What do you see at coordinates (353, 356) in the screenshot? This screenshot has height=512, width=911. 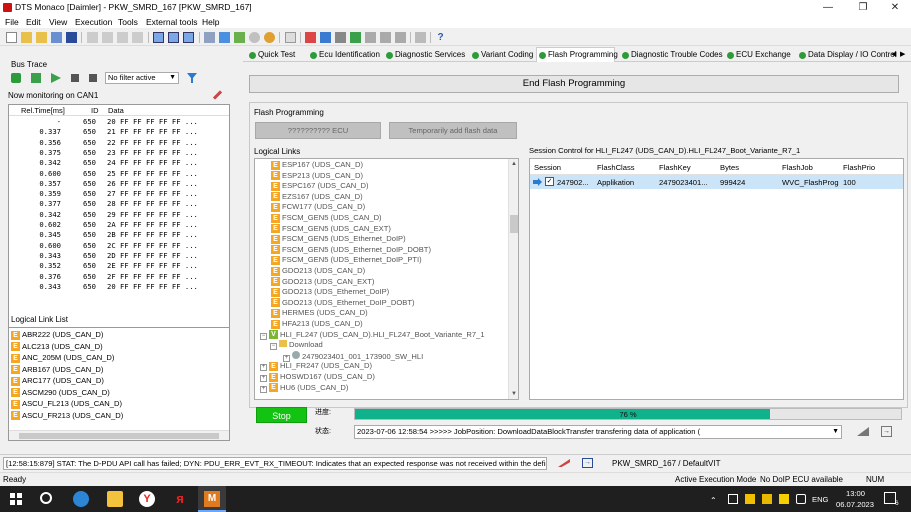 I see `tree-item-file: +2479023401_001_173900_SW_HLI` at bounding box center [353, 356].